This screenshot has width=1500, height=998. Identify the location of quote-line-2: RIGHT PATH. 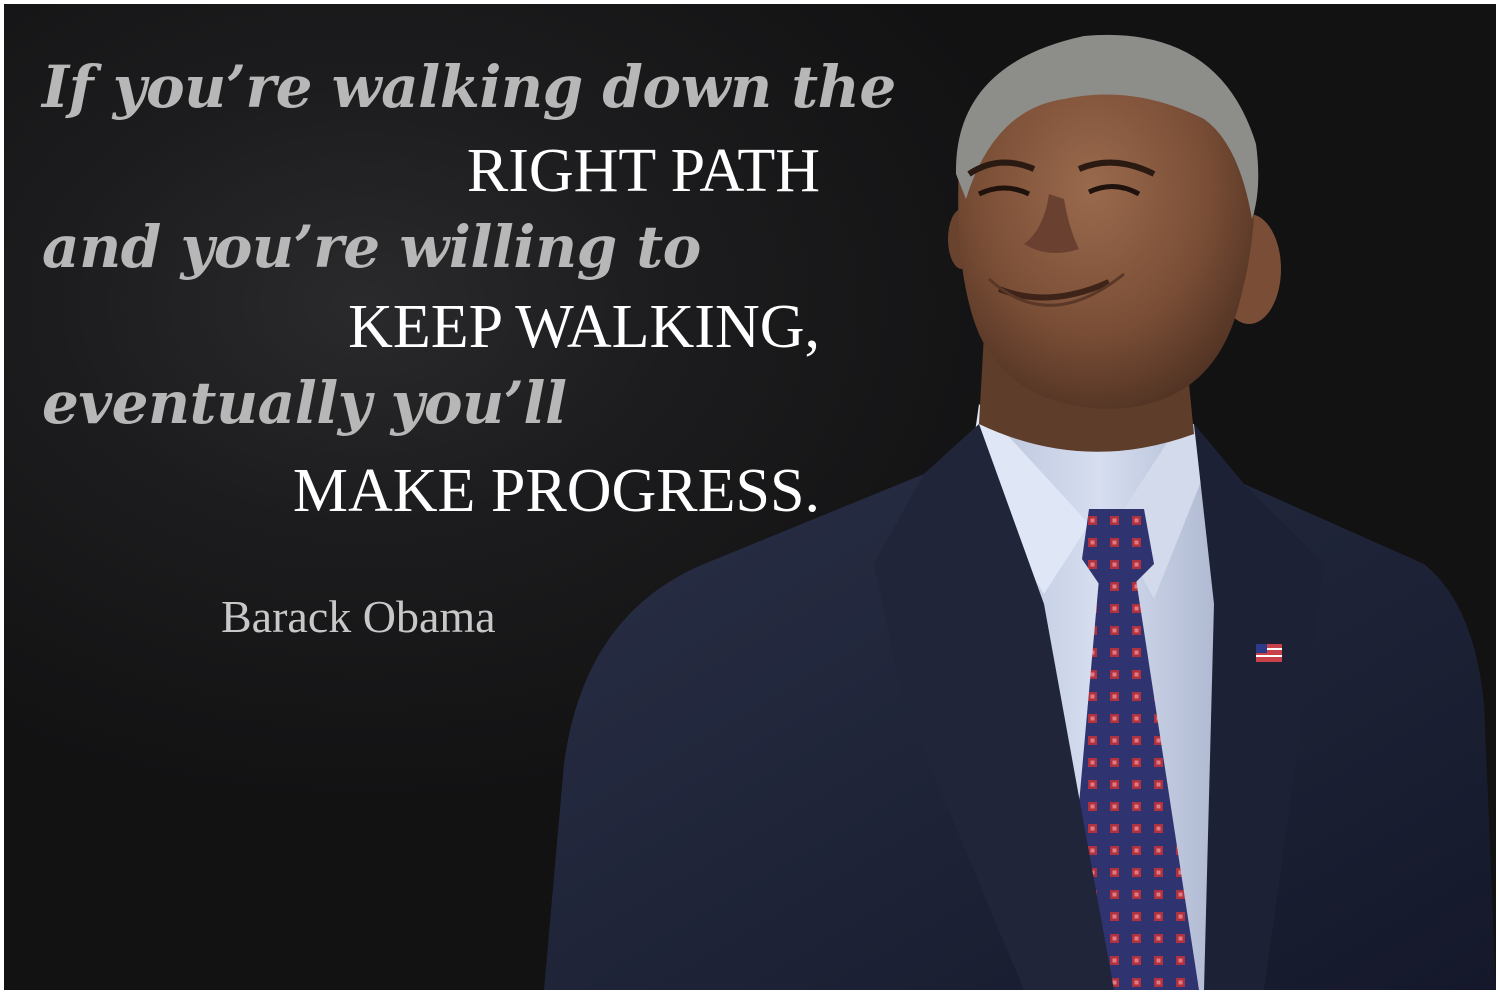
(643, 171).